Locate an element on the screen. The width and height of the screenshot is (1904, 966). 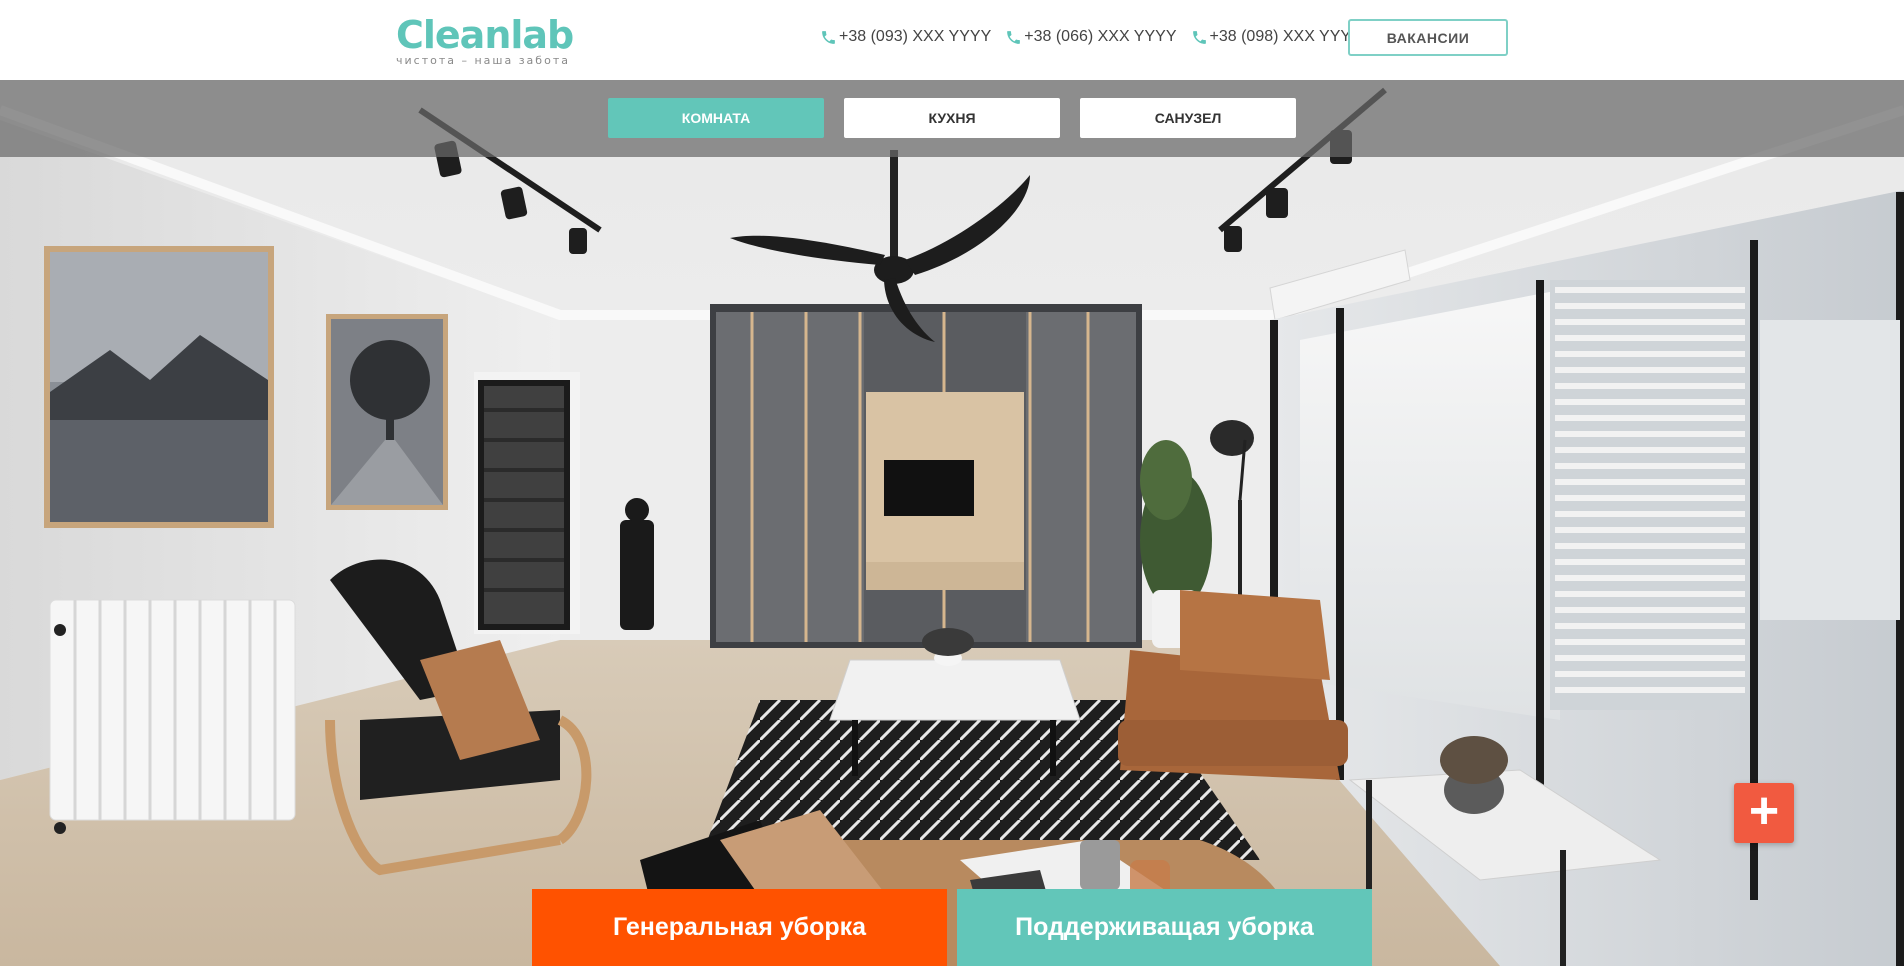
tab-bathroom: САНУЗЕЛ is located at coordinates (1188, 118).